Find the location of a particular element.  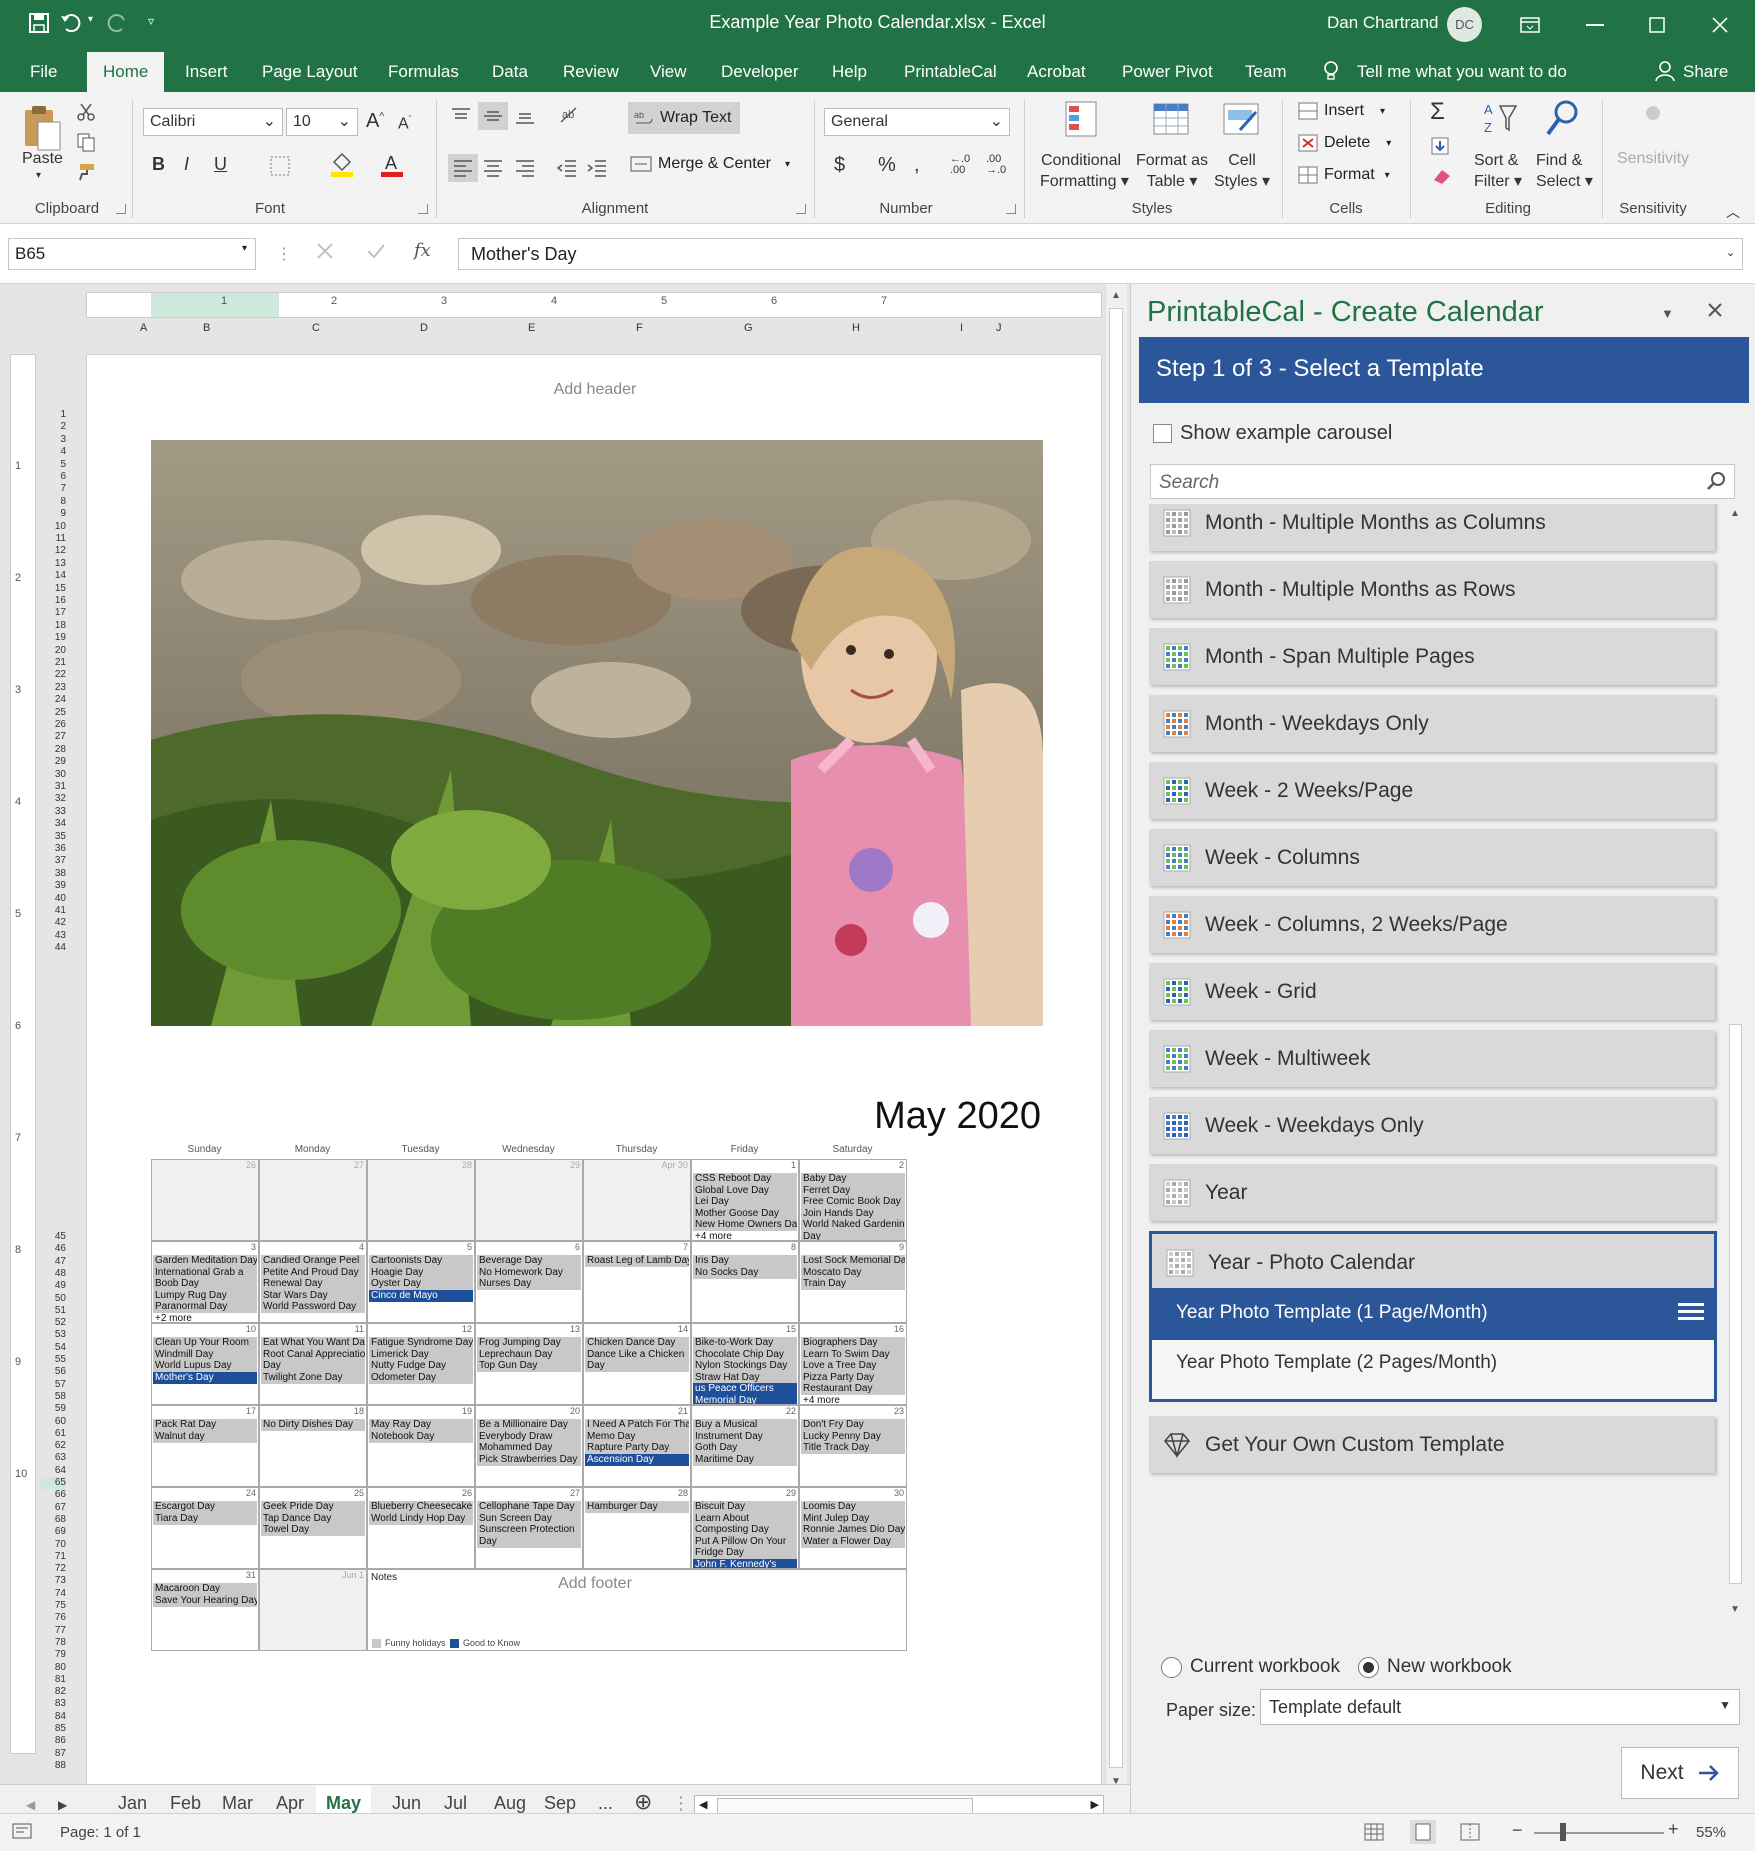

row-number: 86 is located at coordinates (53, 1741).